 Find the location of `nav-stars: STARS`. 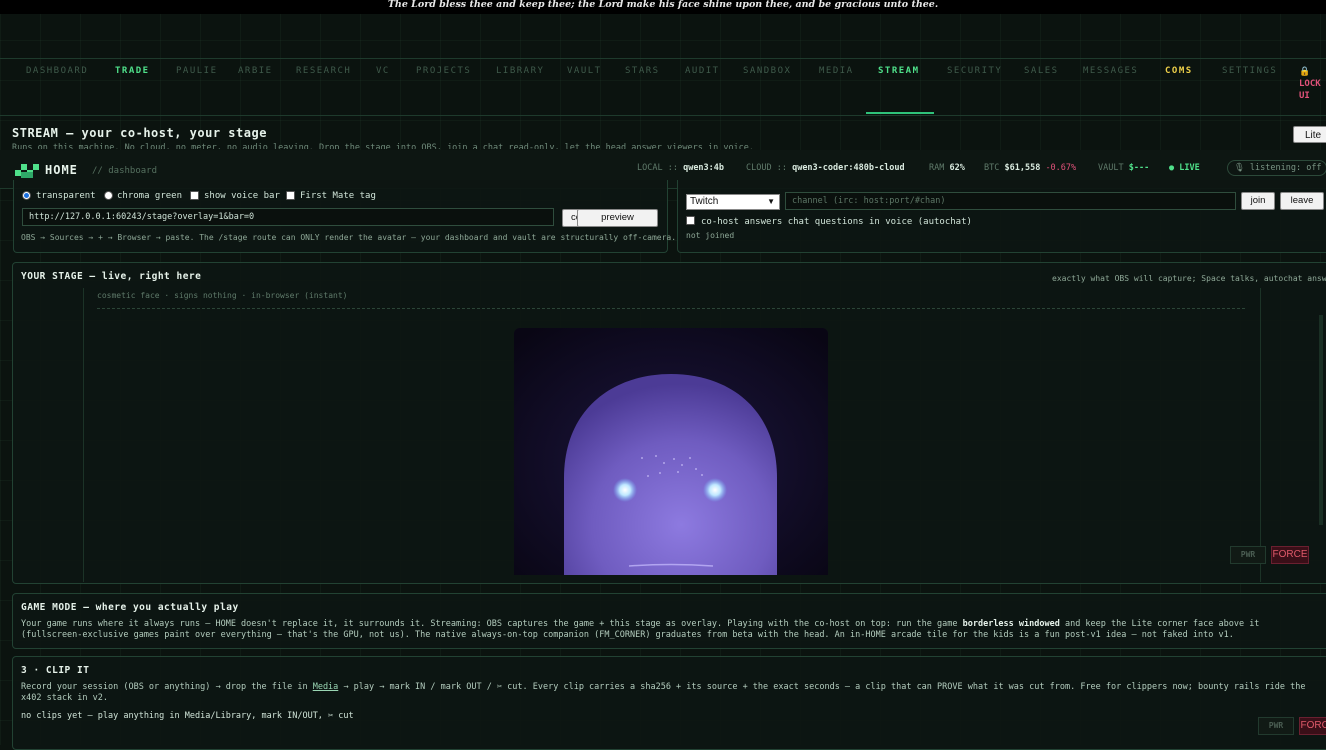

nav-stars: STARS is located at coordinates (642, 71).